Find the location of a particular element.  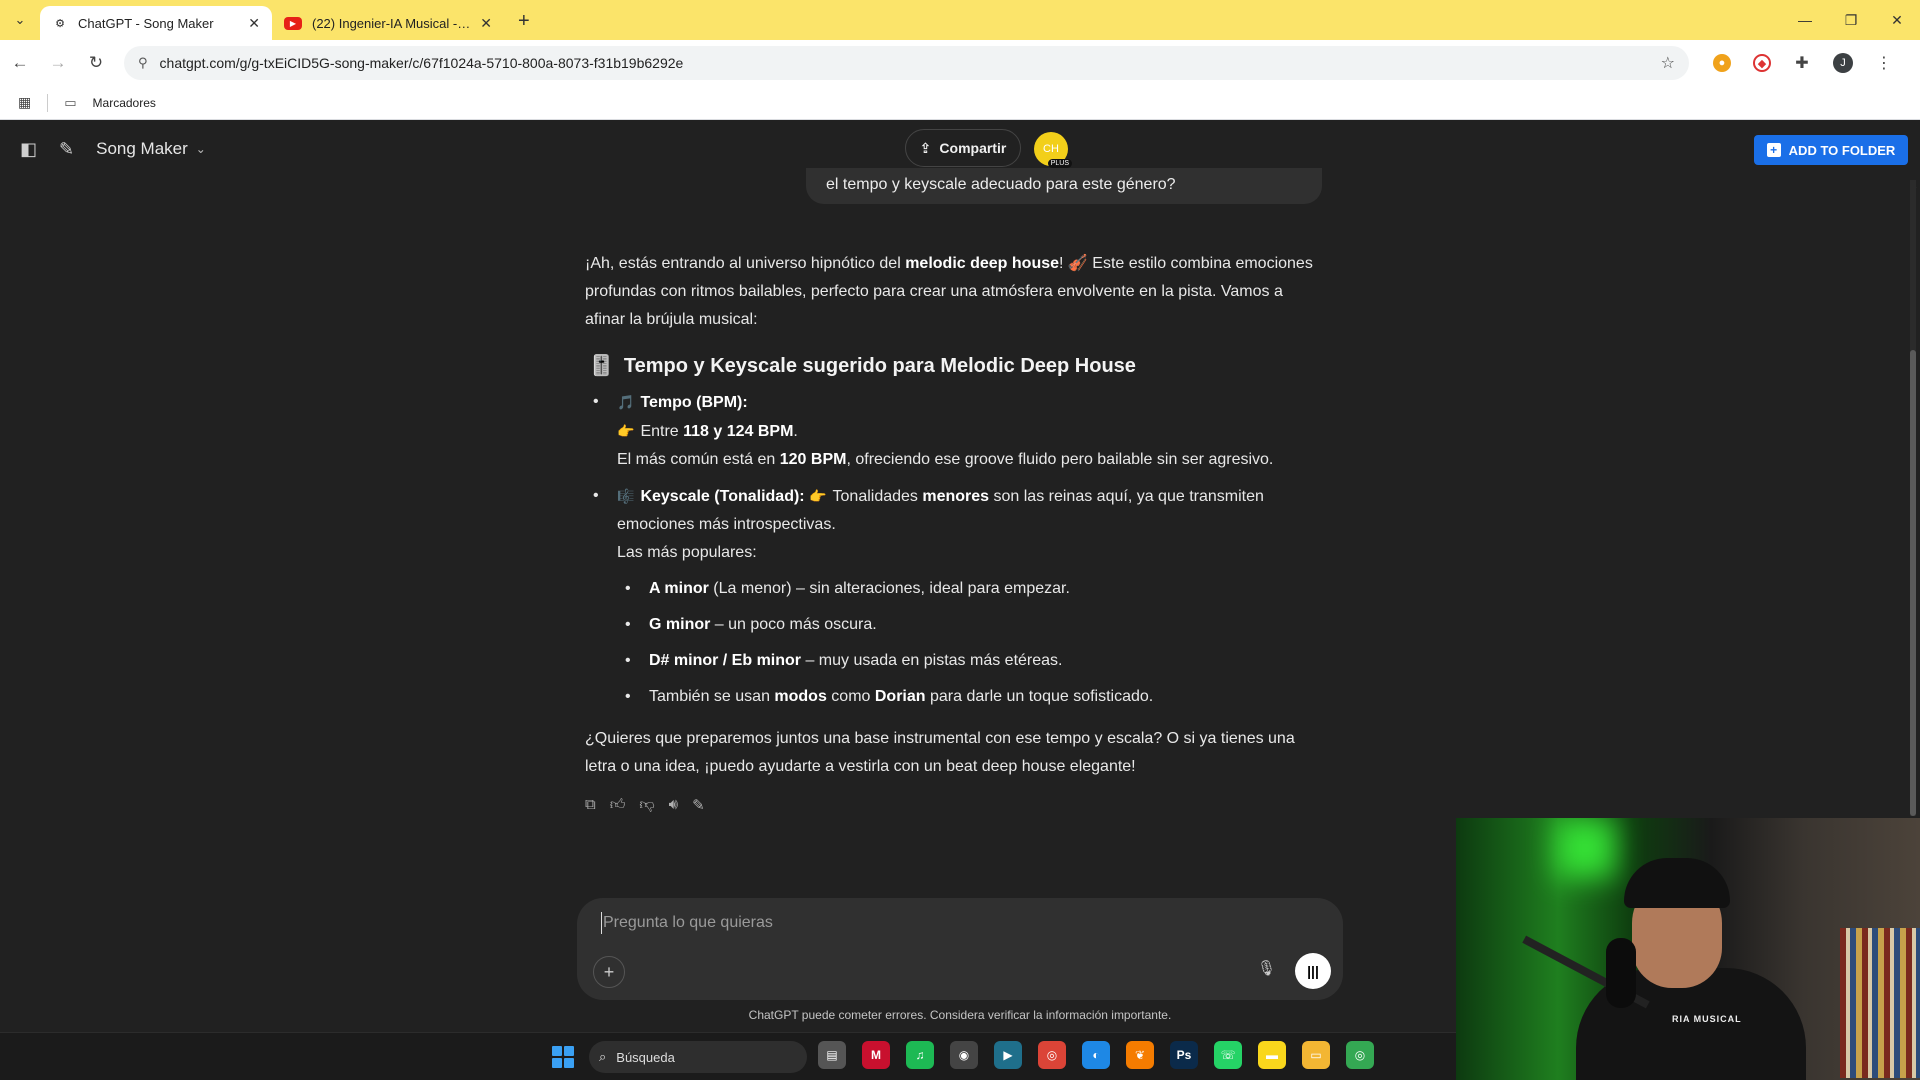

thumbs-up-icon: 👍︎ is located at coordinates (618, 805).